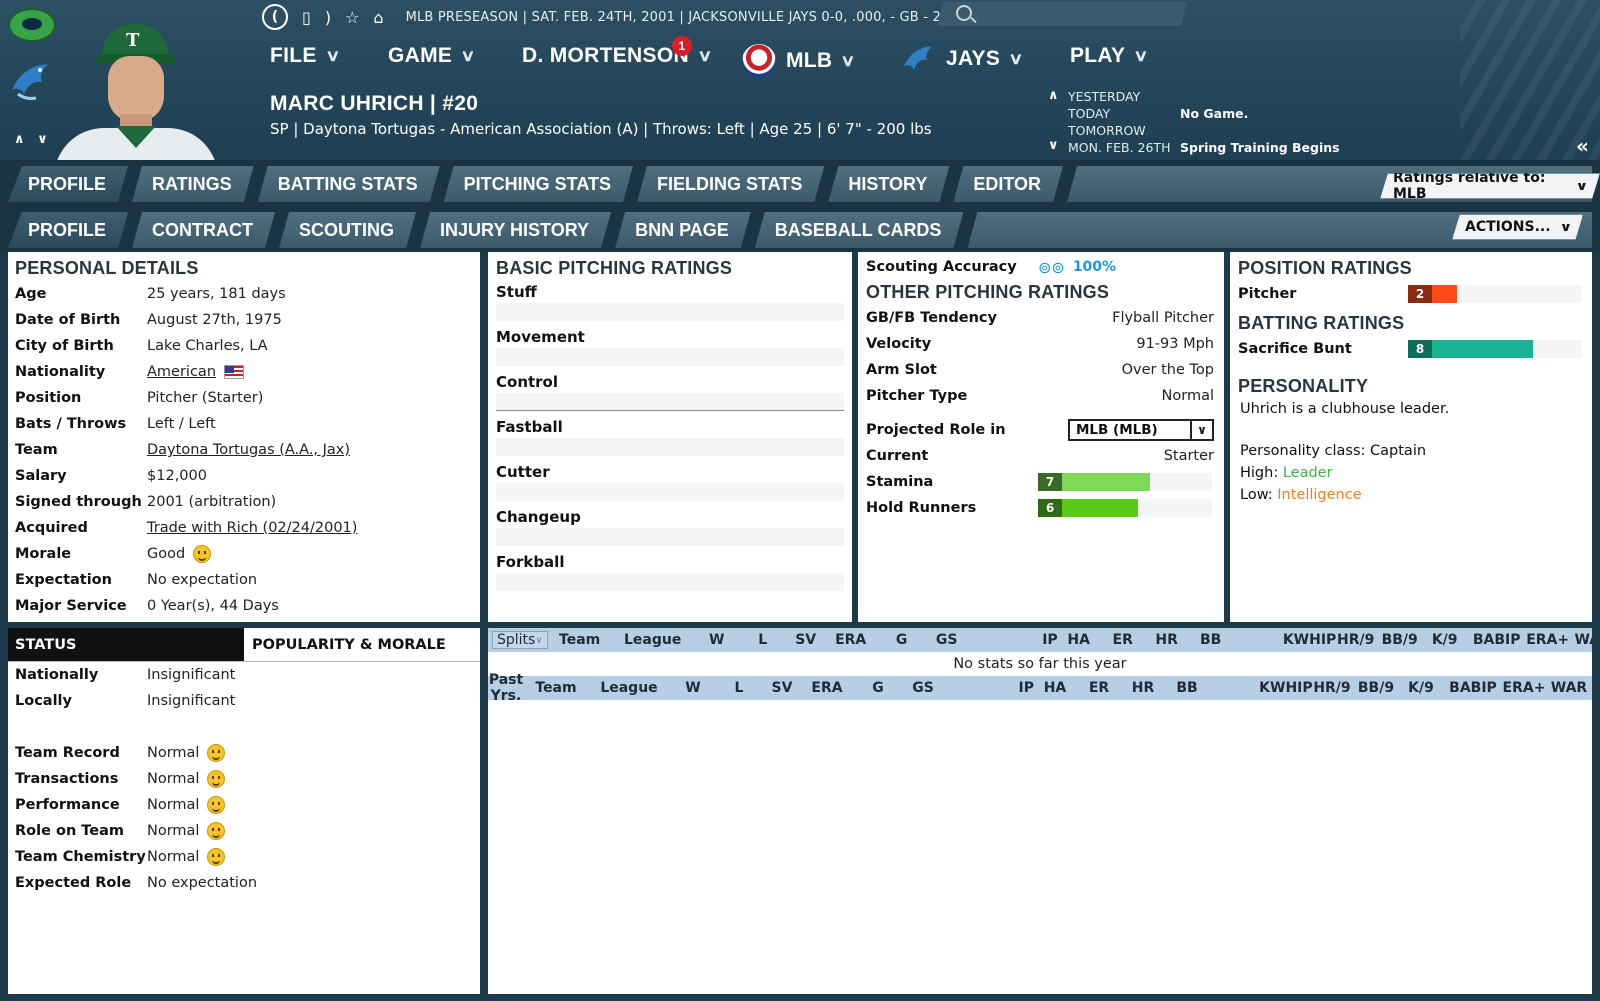 This screenshot has width=1600, height=1001. I want to click on home-icon: ⌂, so click(378, 17).